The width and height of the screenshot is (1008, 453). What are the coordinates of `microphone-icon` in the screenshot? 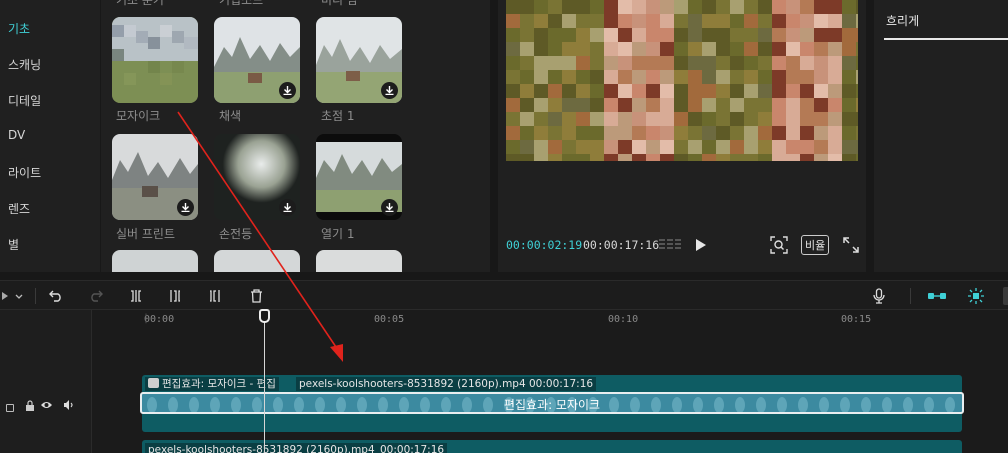 It's located at (879, 296).